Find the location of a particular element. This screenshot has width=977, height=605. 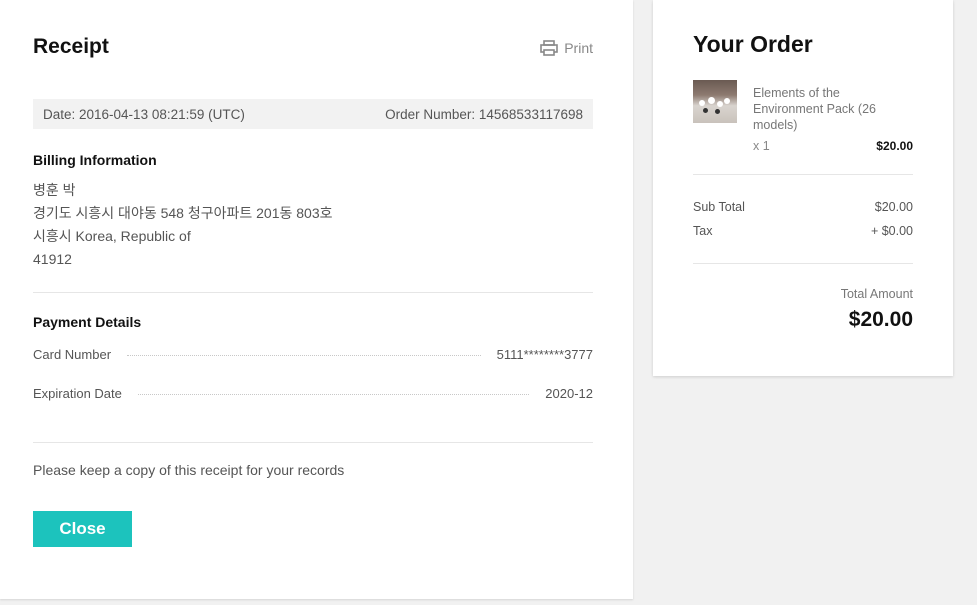

expiration-value: 2020-12 is located at coordinates (569, 393).